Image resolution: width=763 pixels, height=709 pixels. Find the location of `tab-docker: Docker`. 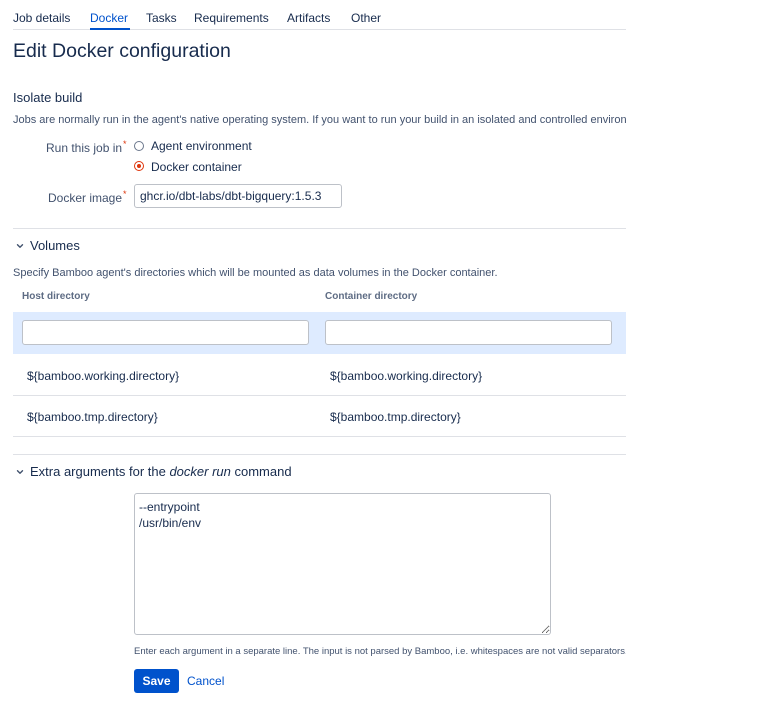

tab-docker: Docker is located at coordinates (109, 18).